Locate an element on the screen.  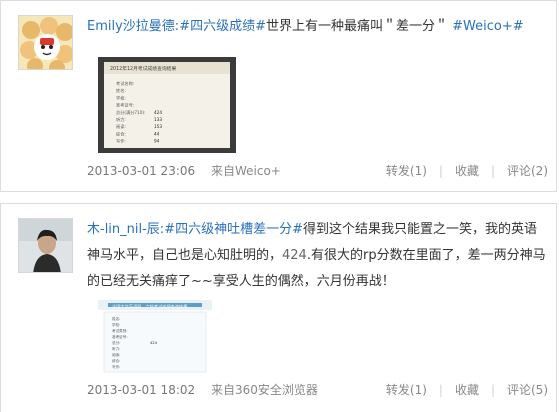
topic-tag-link: #四六级成绩# is located at coordinates (222, 26).